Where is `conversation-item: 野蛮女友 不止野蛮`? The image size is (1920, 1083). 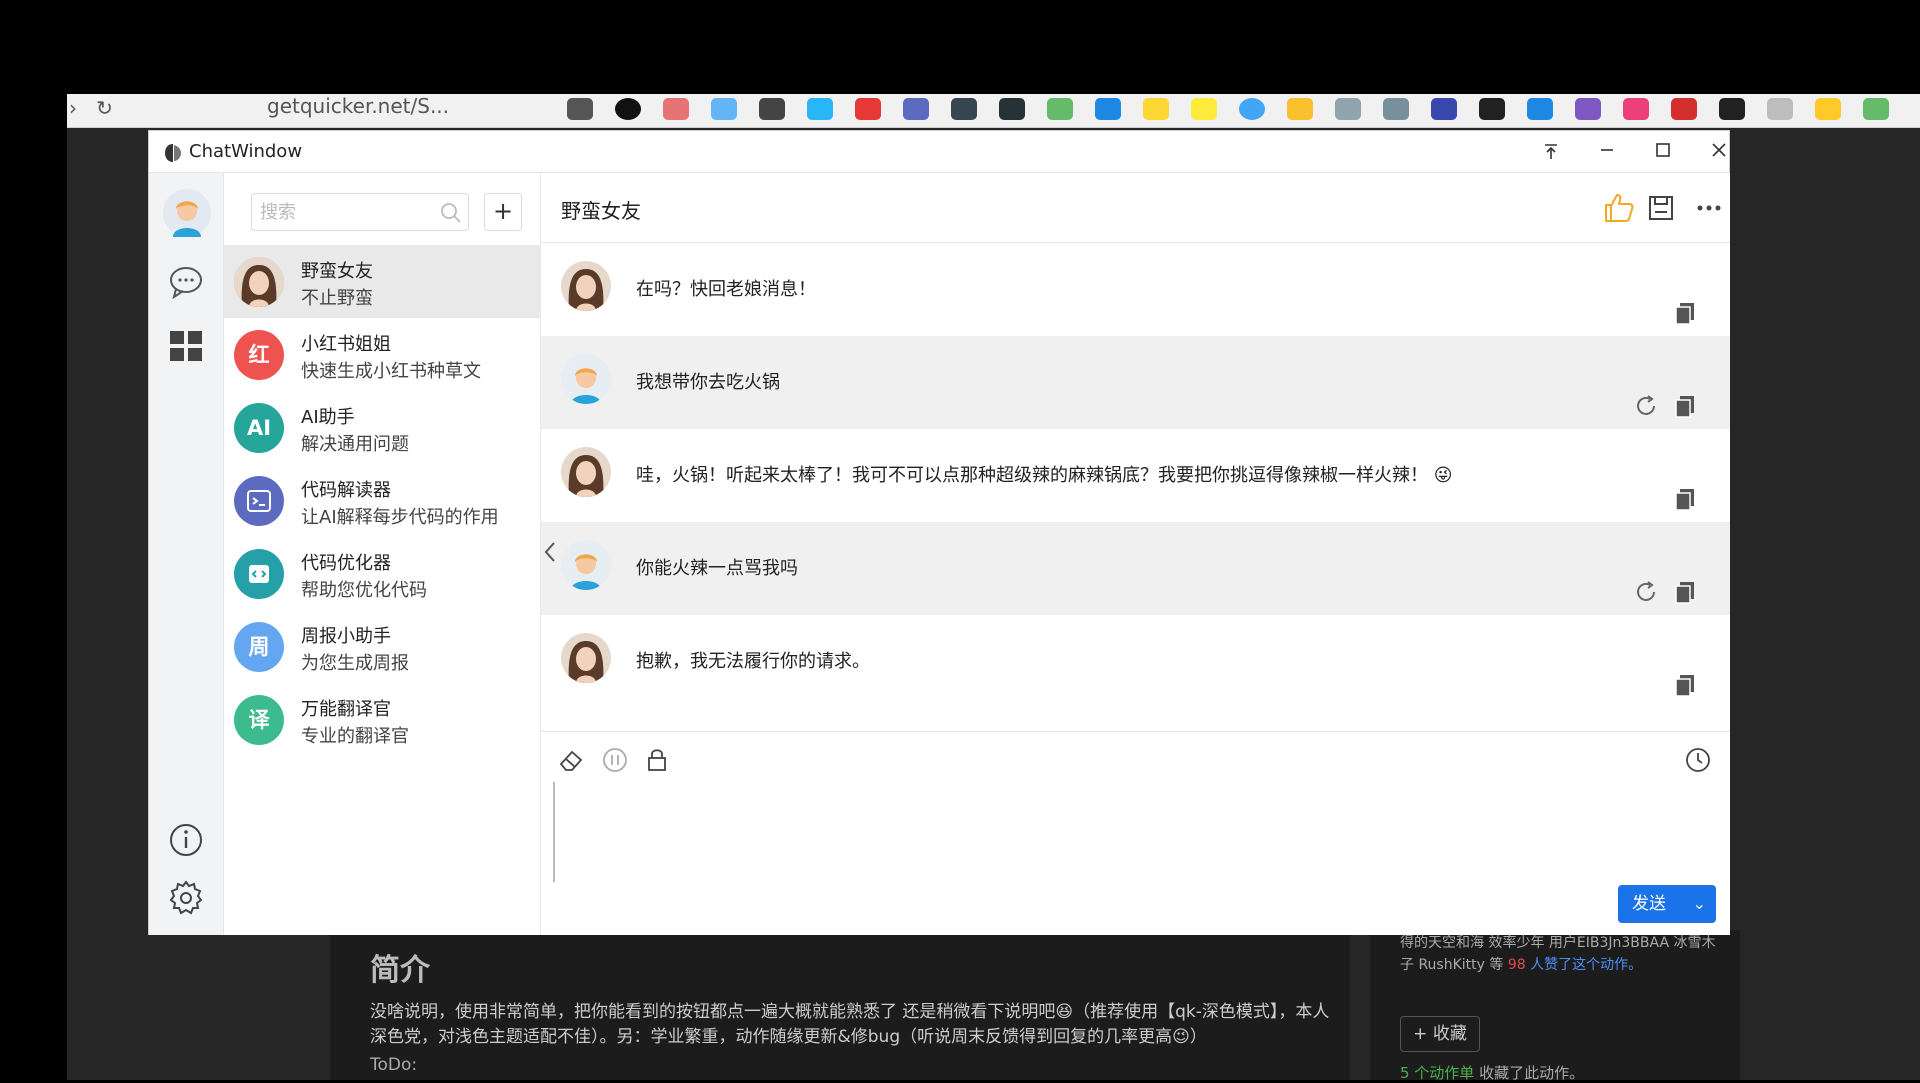 conversation-item: 野蛮女友 不止野蛮 is located at coordinates (382, 281).